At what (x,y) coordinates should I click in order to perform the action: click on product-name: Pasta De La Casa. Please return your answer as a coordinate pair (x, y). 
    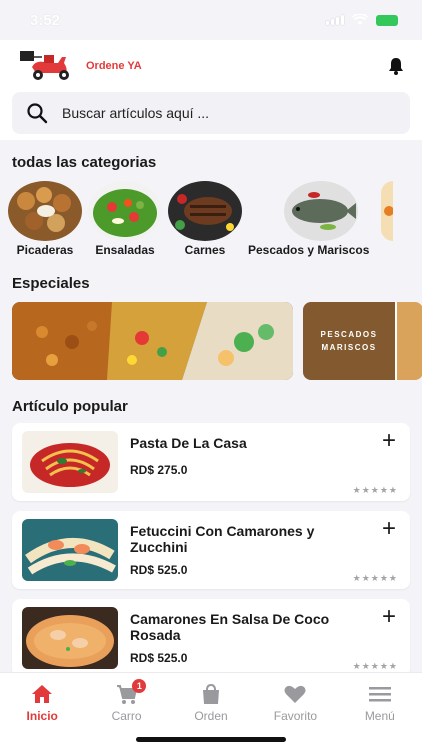
    Looking at the image, I should click on (188, 443).